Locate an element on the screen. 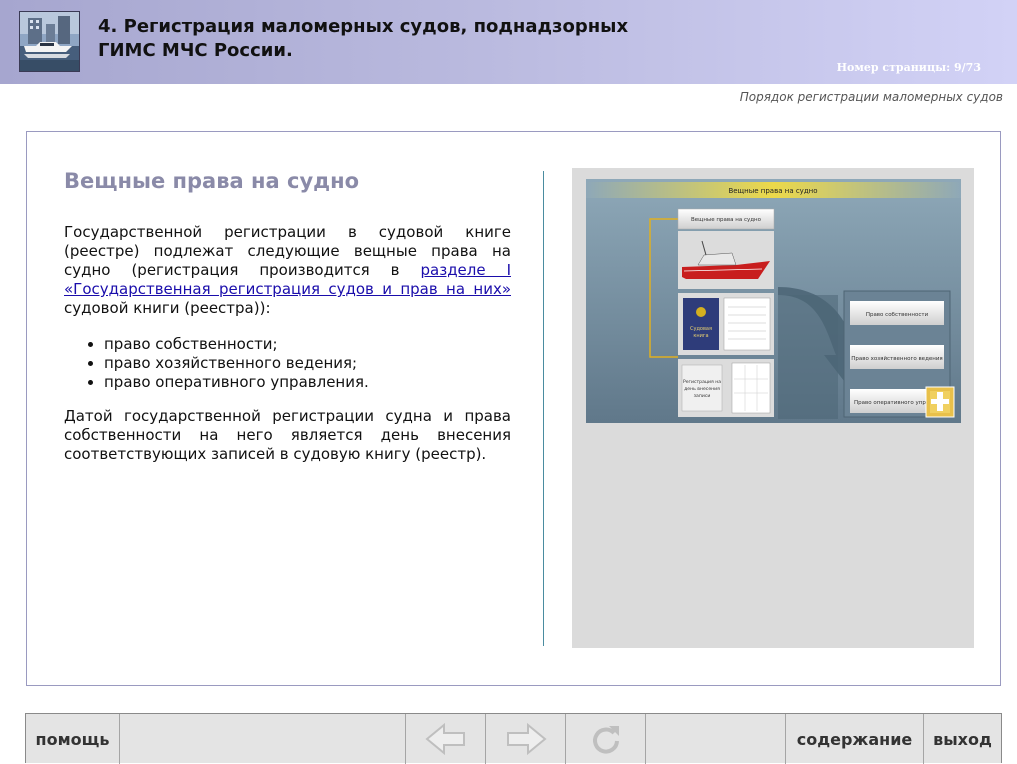 This screenshot has width=1017, height=764. arrow-right-icon is located at coordinates (526, 739).